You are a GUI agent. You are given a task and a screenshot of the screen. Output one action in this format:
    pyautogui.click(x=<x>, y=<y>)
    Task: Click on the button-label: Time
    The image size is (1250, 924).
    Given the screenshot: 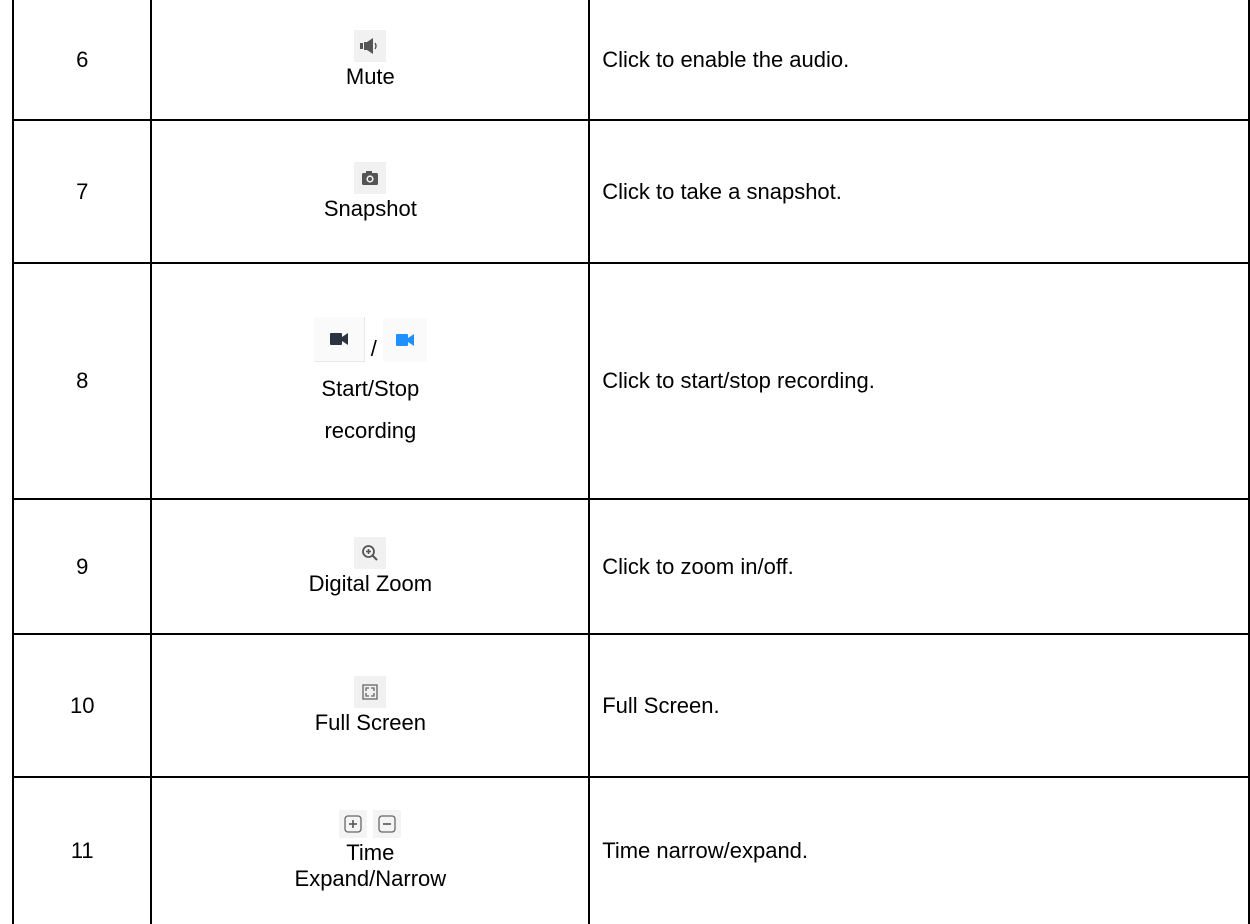 What is the action you would take?
    pyautogui.click(x=370, y=852)
    